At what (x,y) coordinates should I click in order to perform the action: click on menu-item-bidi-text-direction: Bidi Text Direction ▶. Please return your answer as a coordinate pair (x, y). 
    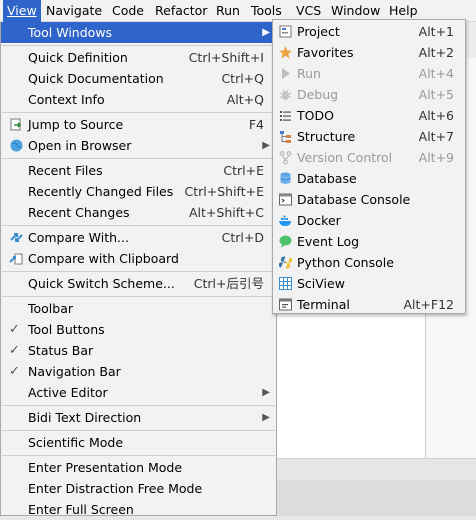
    Looking at the image, I should click on (138, 417).